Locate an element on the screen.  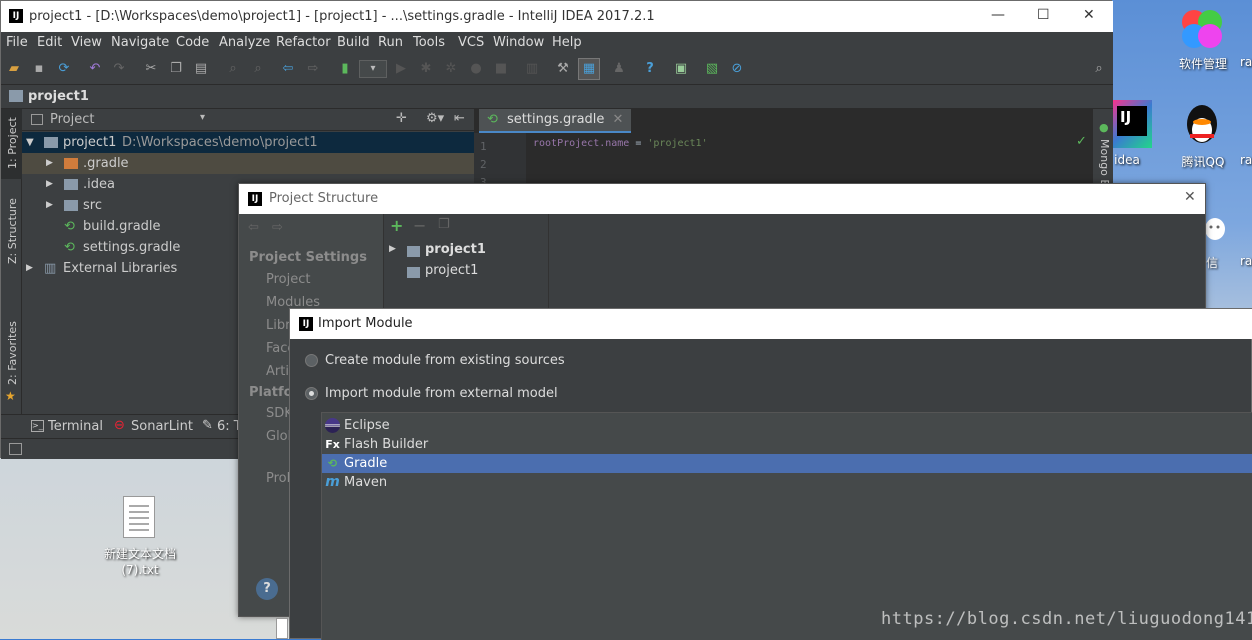
menu-vcs: VCS is located at coordinates (471, 42).